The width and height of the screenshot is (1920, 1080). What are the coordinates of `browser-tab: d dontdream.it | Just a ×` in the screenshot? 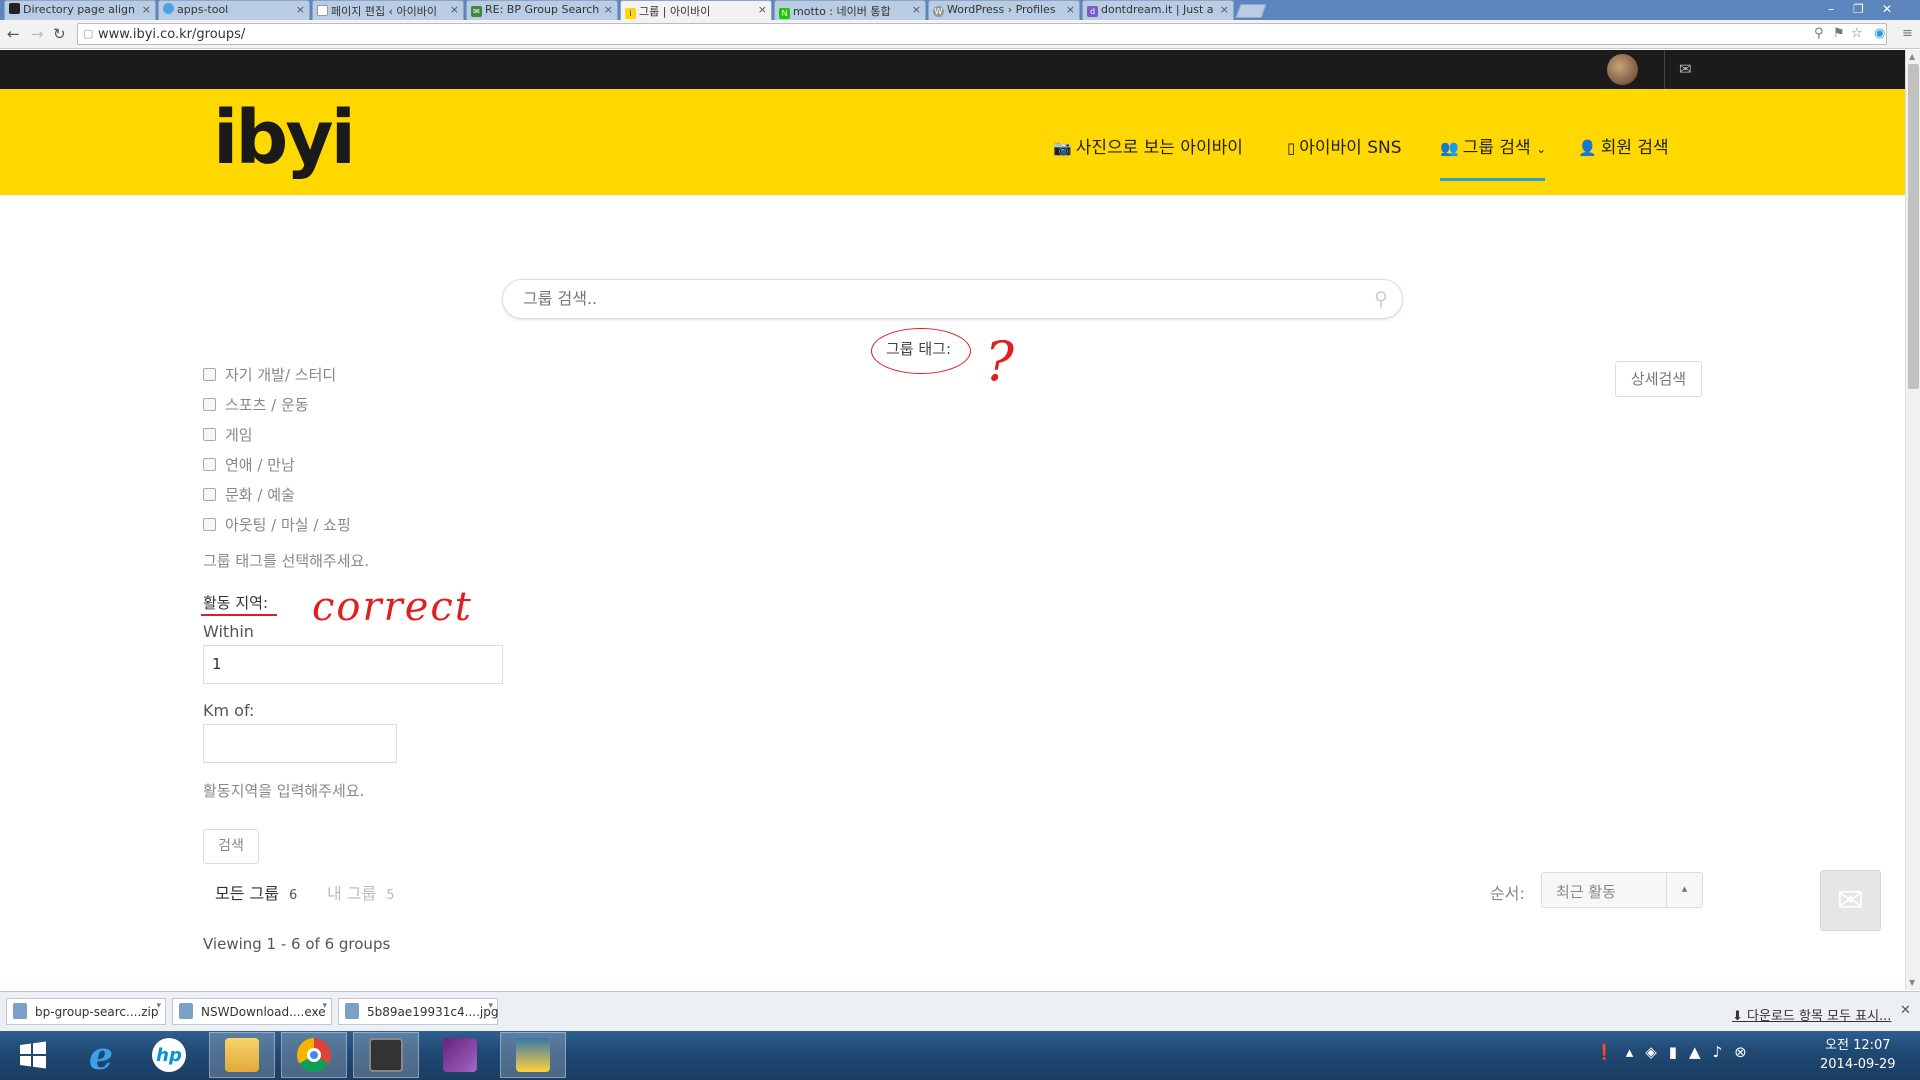 It's located at (1158, 10).